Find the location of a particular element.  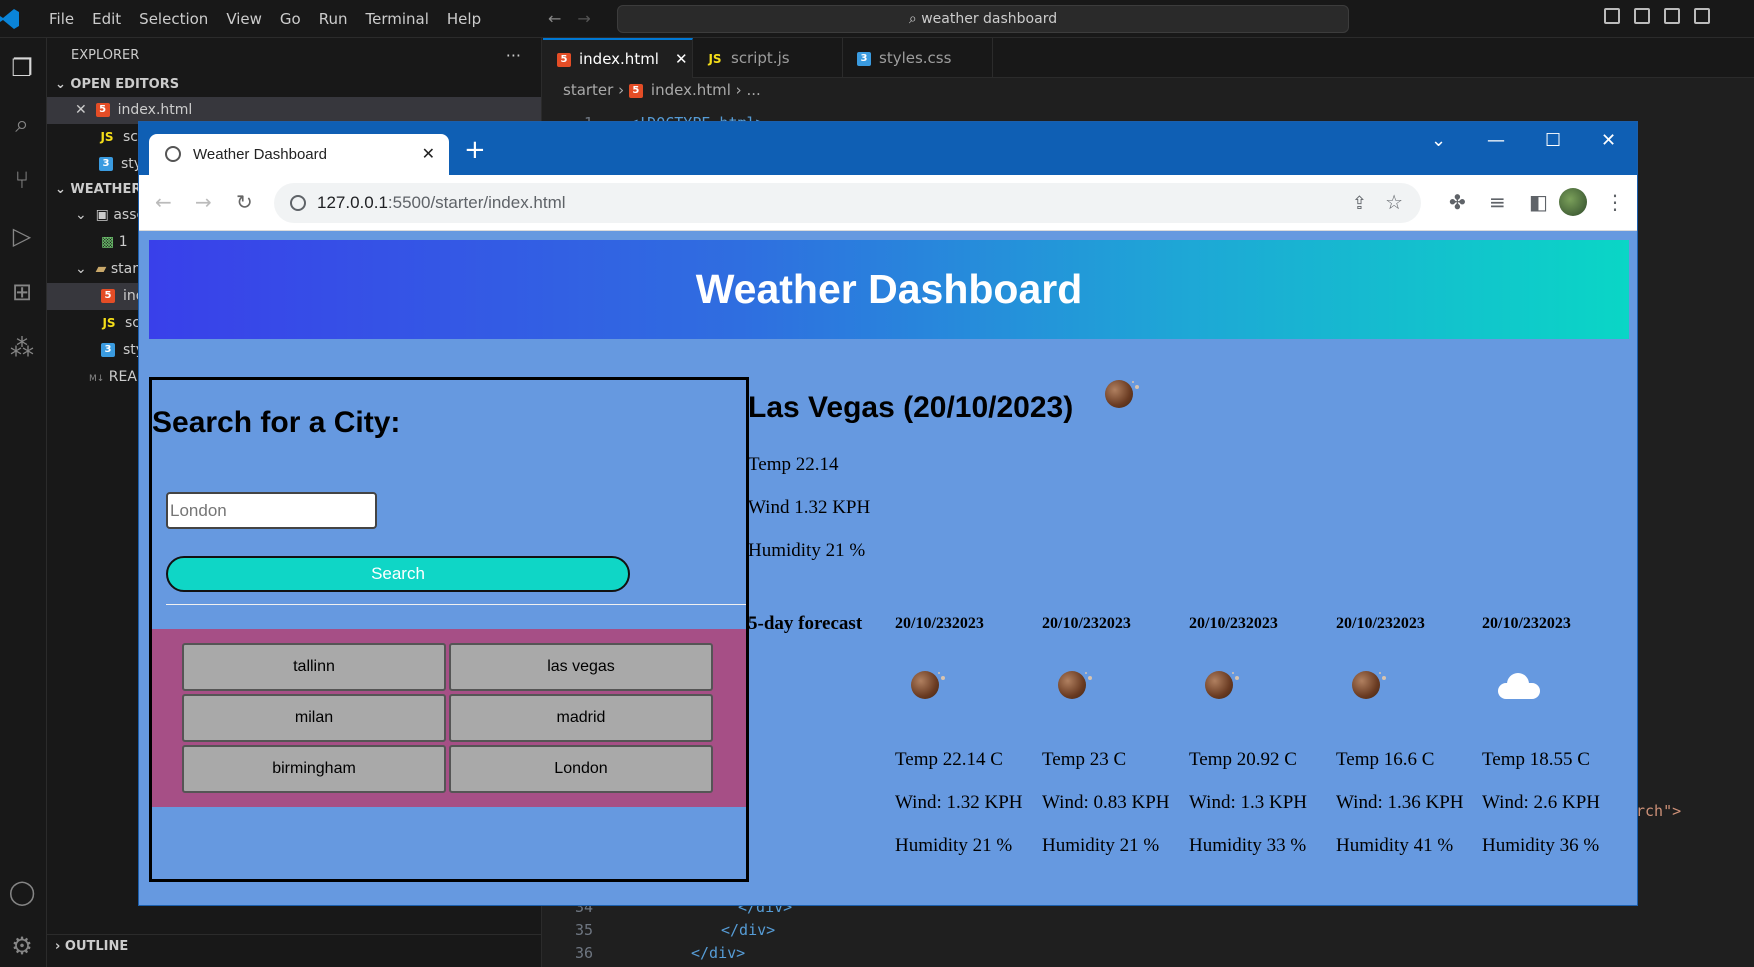

browser-tab: Weather Dashboard ✕ is located at coordinates (299, 154).